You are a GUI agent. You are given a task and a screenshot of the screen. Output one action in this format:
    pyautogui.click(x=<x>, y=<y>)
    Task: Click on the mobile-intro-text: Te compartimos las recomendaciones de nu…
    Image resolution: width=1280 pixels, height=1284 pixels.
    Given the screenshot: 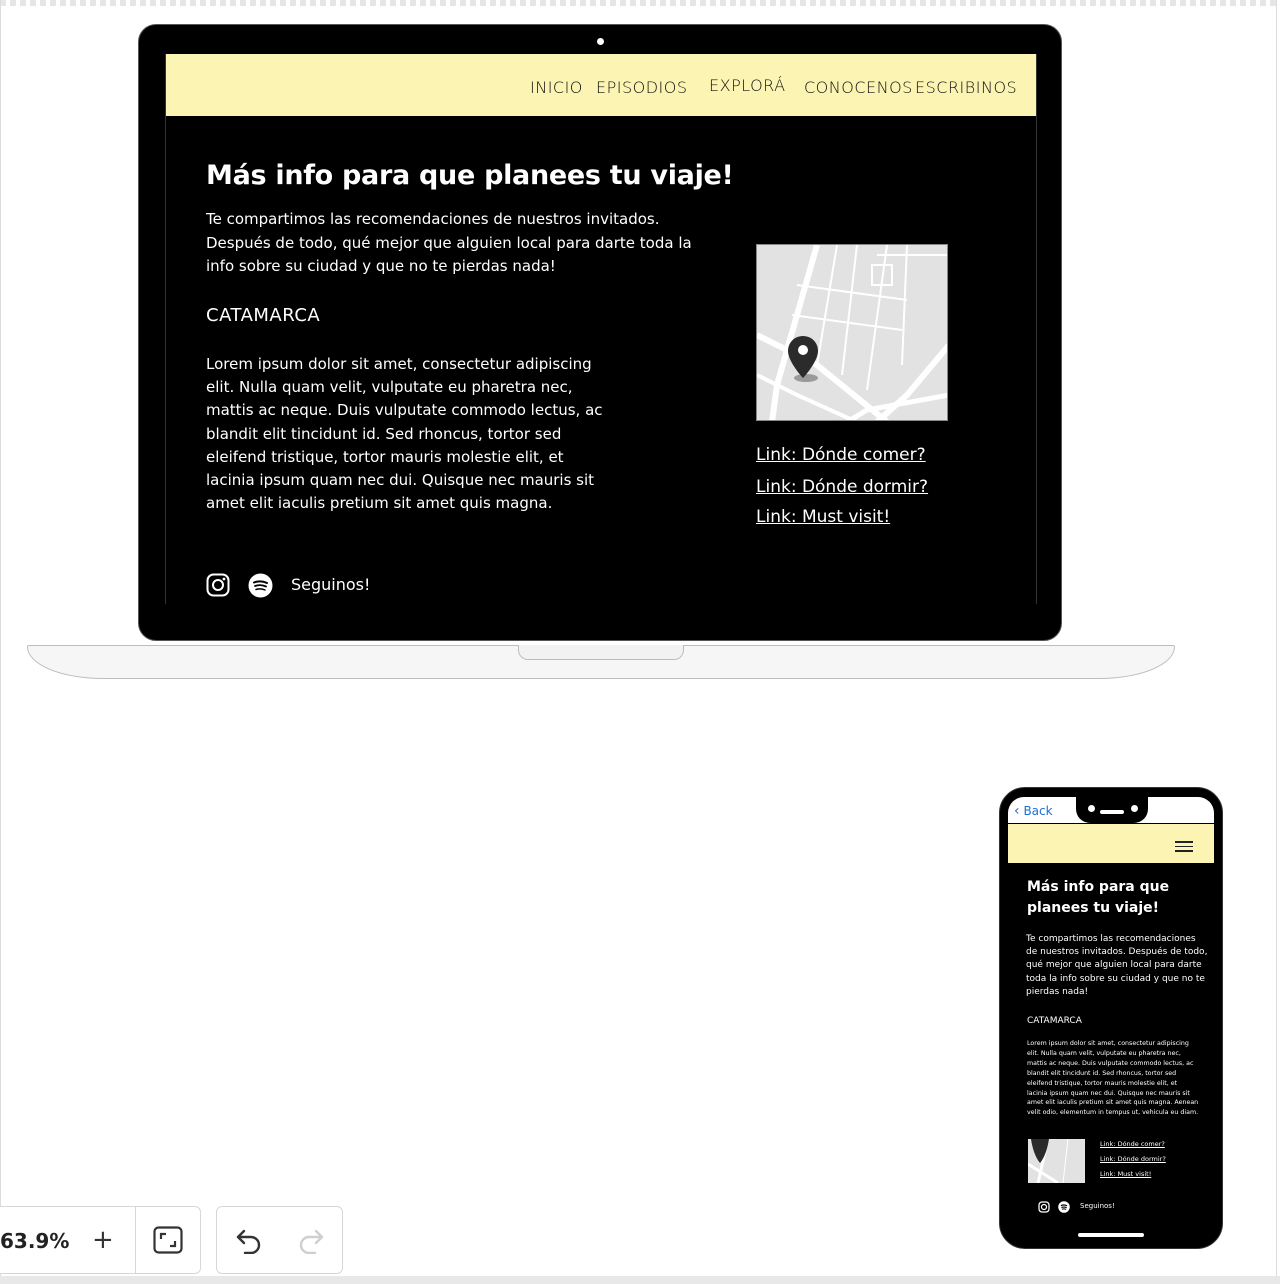 What is the action you would take?
    pyautogui.click(x=1117, y=965)
    